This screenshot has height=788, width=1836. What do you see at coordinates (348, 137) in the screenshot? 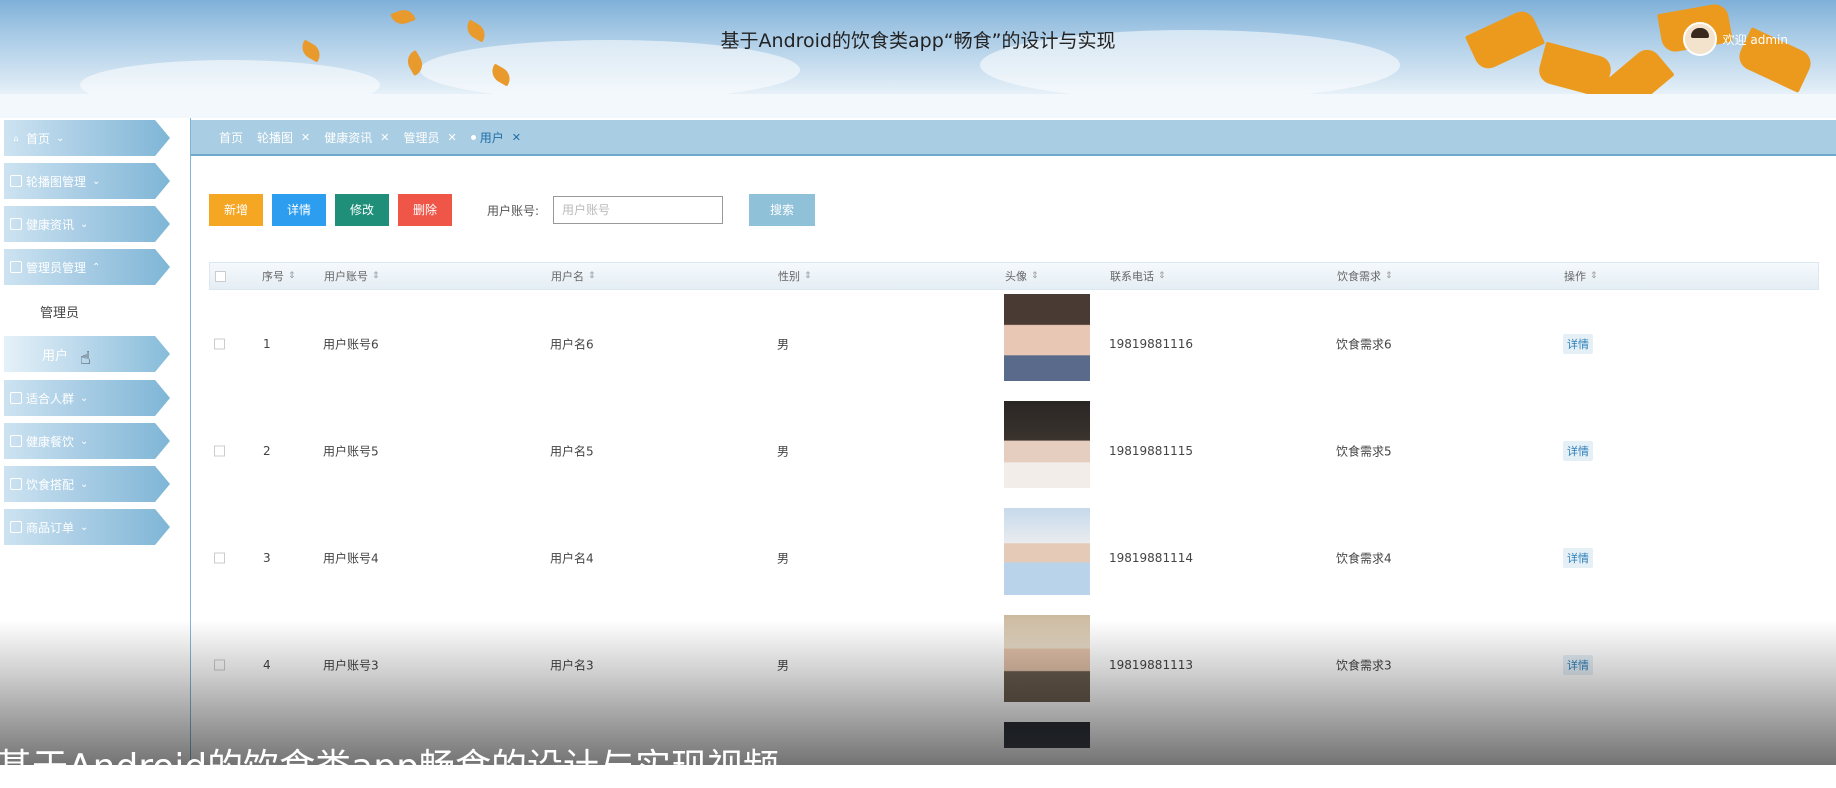
I see `tab-label: 健康资讯` at bounding box center [348, 137].